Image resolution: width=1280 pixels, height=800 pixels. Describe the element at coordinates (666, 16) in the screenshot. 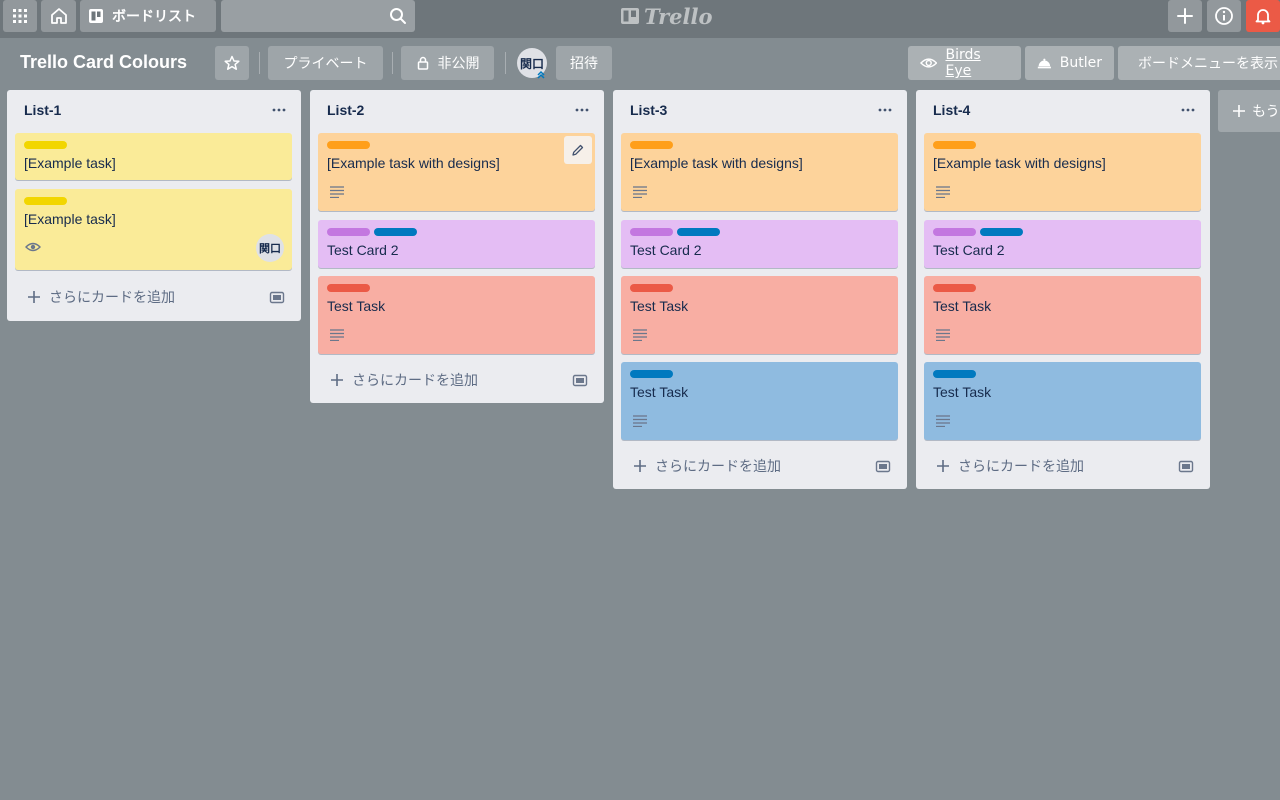

I see `trello-logo: Trello` at that location.